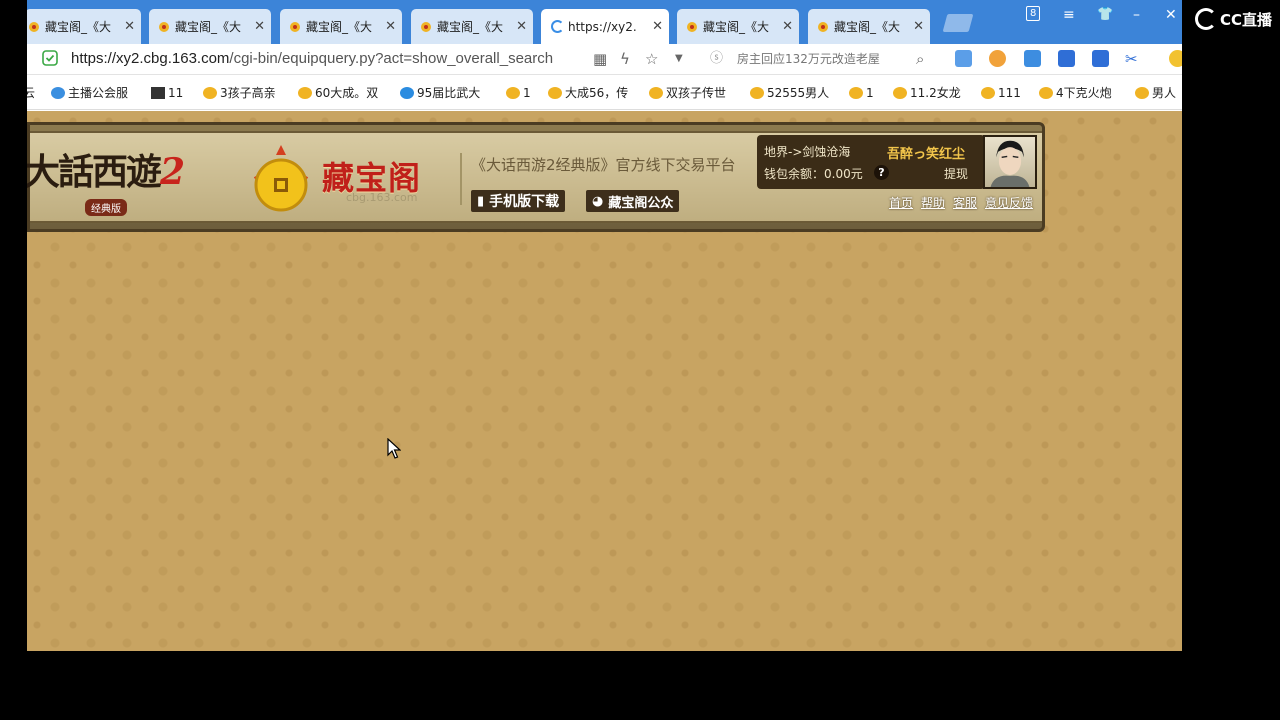 The height and width of the screenshot is (720, 1280). I want to click on bookmark-item: 双孩子传世, so click(687, 93).